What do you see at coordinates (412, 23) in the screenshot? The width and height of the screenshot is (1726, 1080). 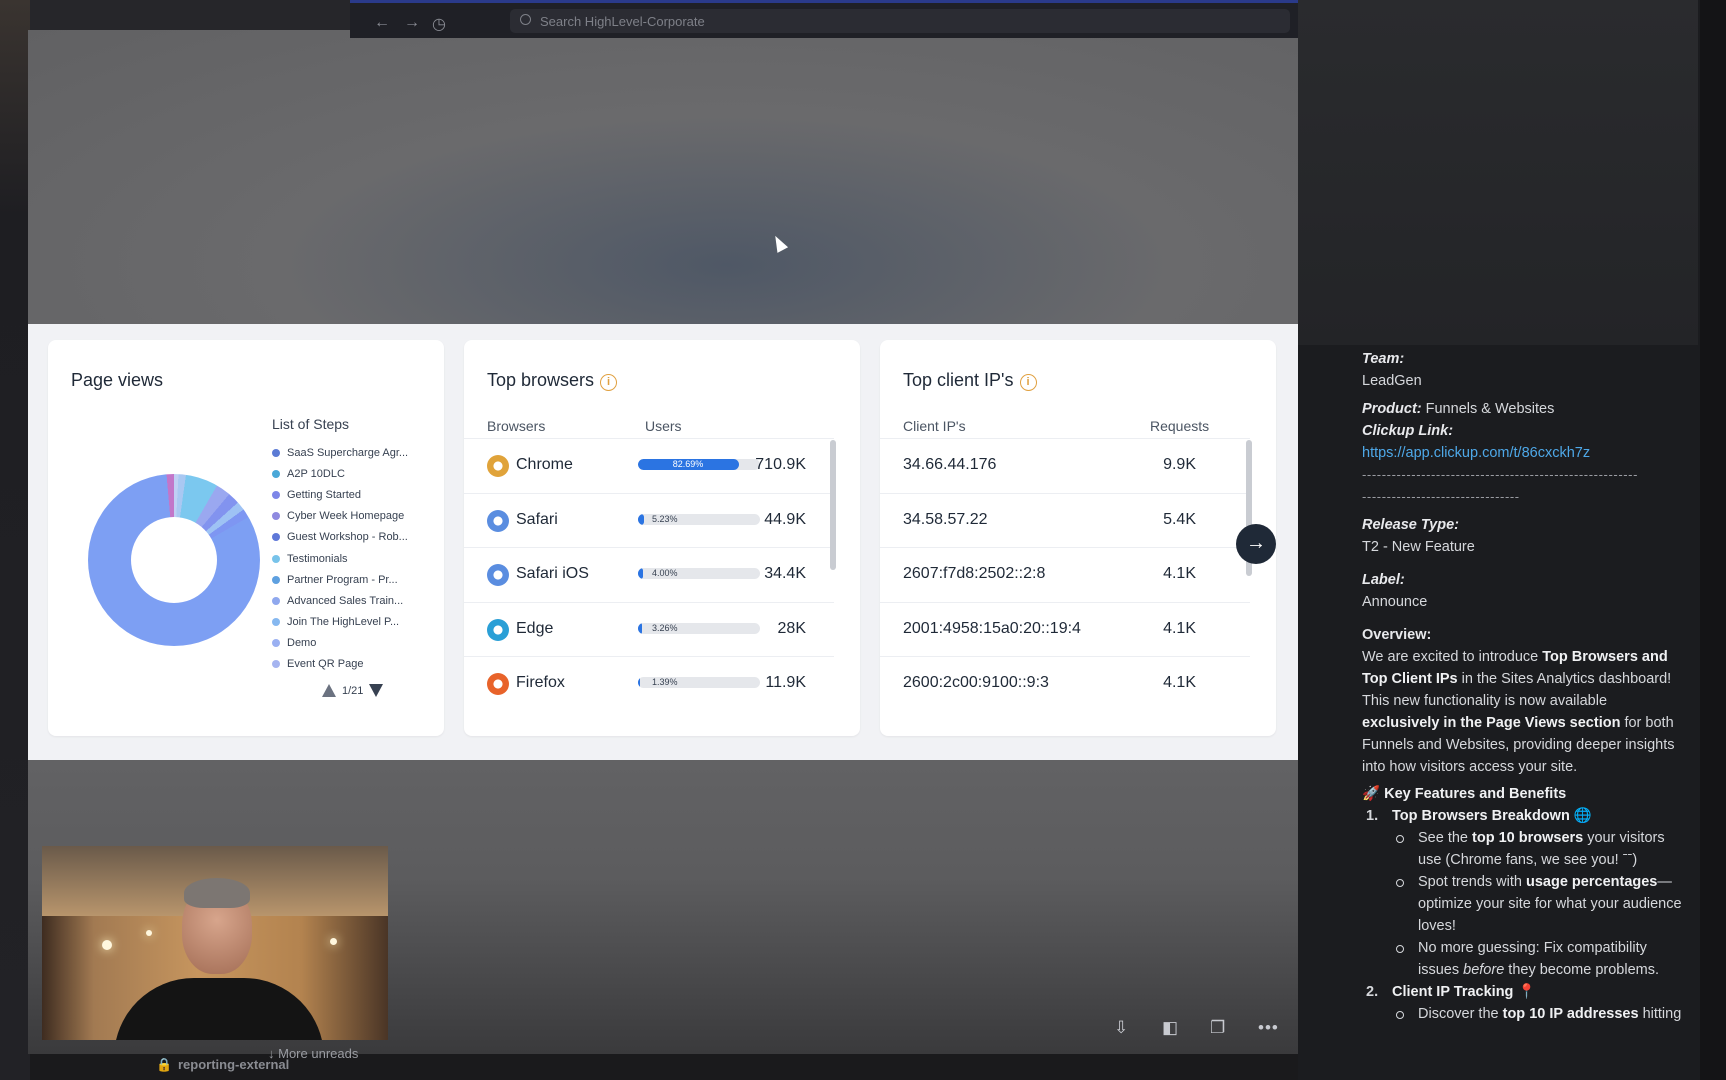 I see `forward-arrow-icon: →` at bounding box center [412, 23].